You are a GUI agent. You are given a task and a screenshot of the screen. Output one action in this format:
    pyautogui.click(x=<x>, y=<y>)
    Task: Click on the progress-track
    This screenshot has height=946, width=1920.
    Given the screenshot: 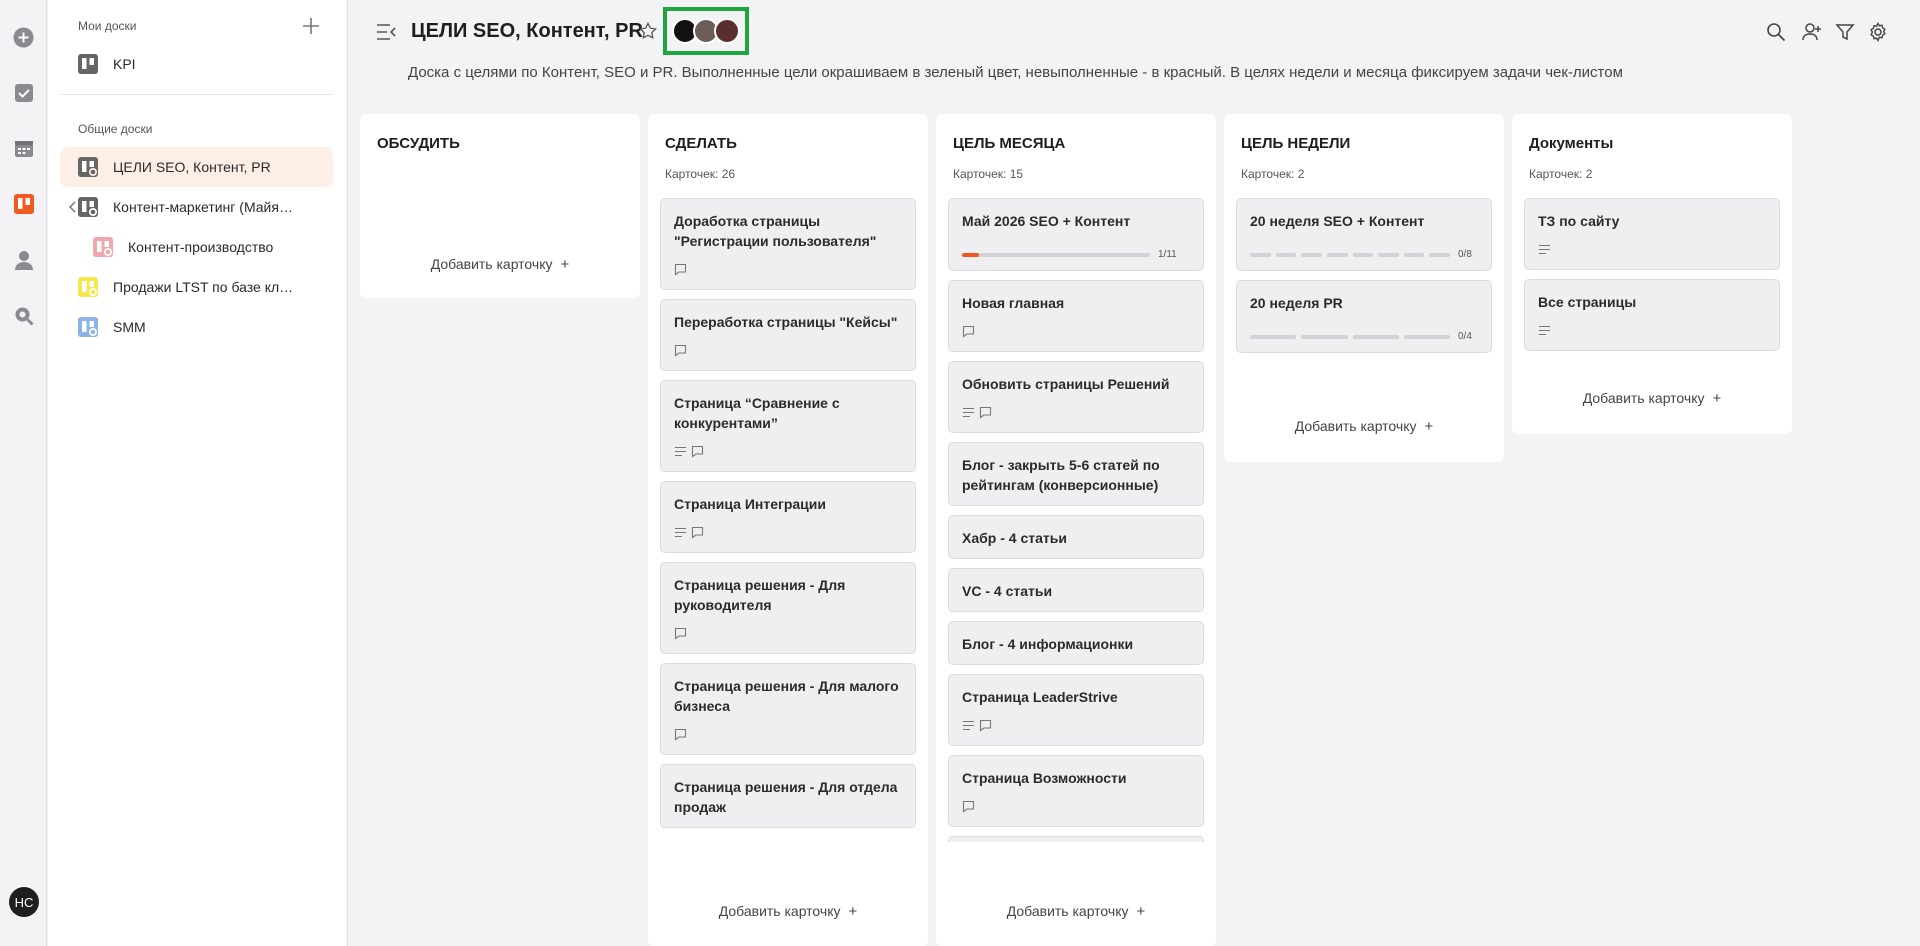 What is the action you would take?
    pyautogui.click(x=1056, y=254)
    